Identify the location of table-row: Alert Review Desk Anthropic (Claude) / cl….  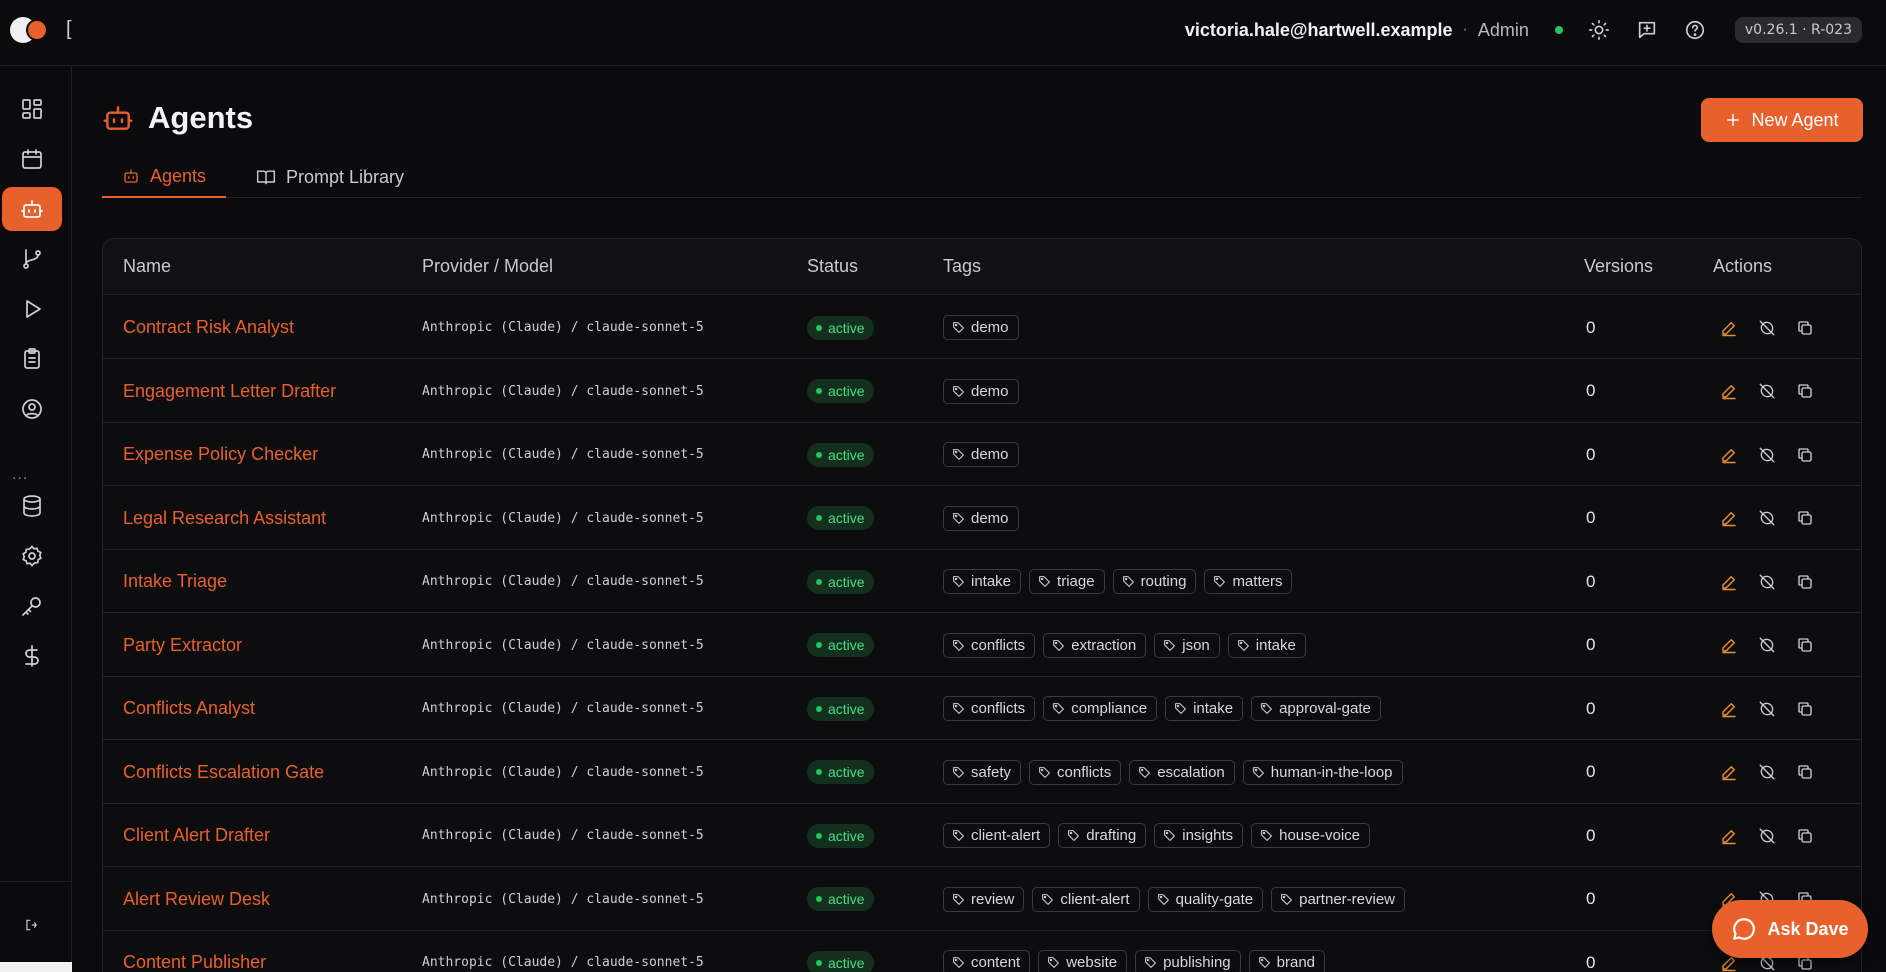
(982, 899).